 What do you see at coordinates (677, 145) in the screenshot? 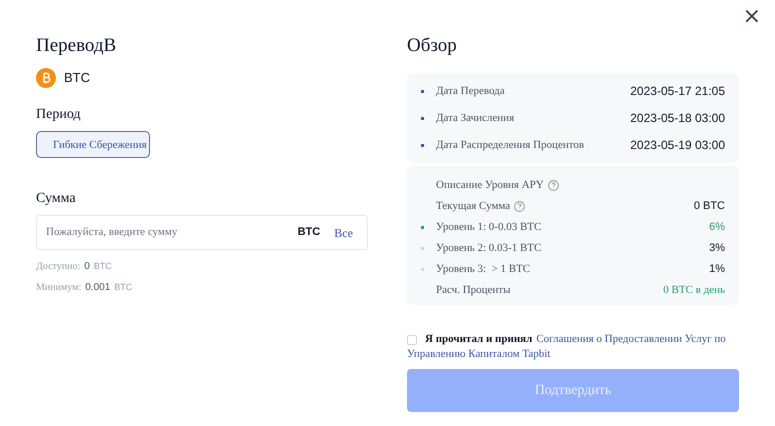
I see `date-value: 2023-05-19 03:00` at bounding box center [677, 145].